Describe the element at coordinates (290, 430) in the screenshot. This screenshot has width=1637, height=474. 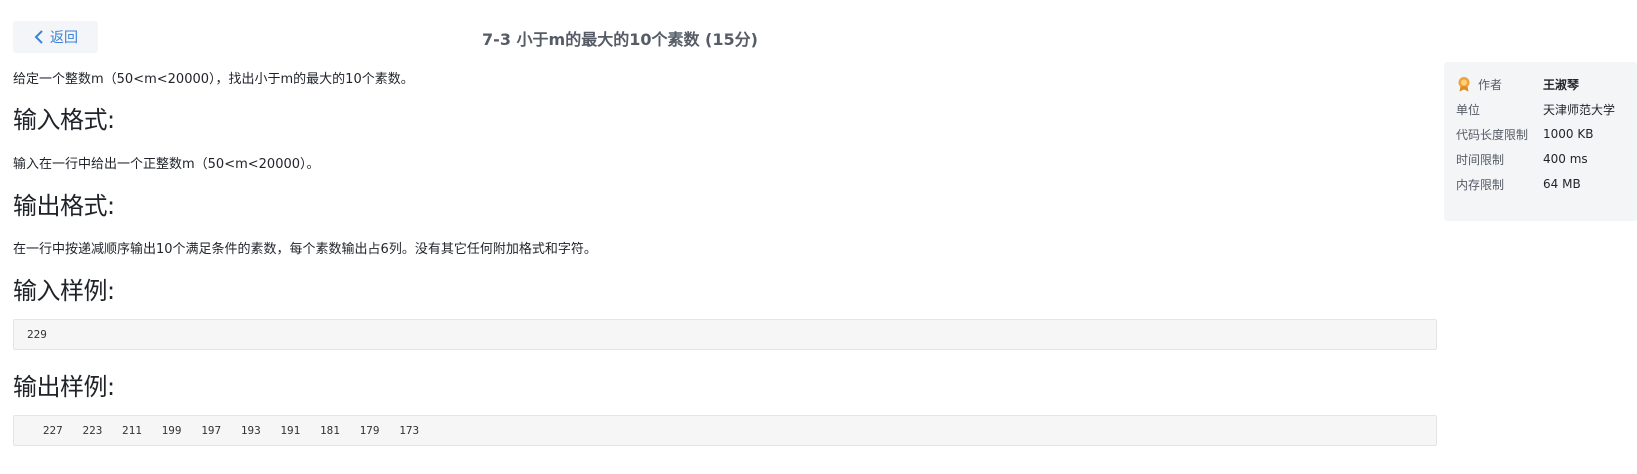
I see `sample-output-value: 191` at that location.